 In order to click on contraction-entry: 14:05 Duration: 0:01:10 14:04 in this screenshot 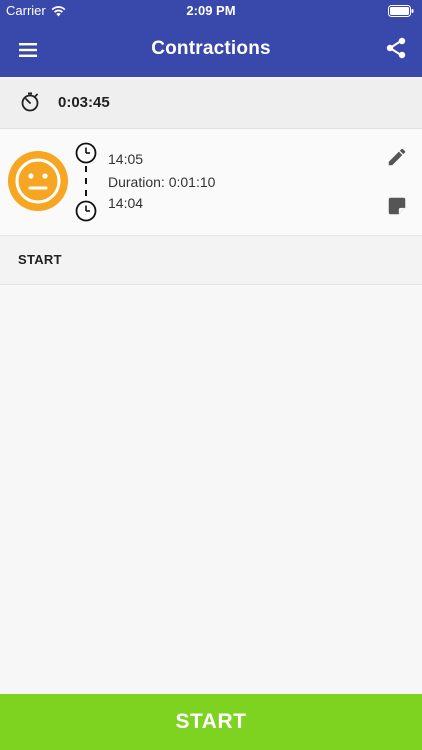, I will do `click(211, 182)`.